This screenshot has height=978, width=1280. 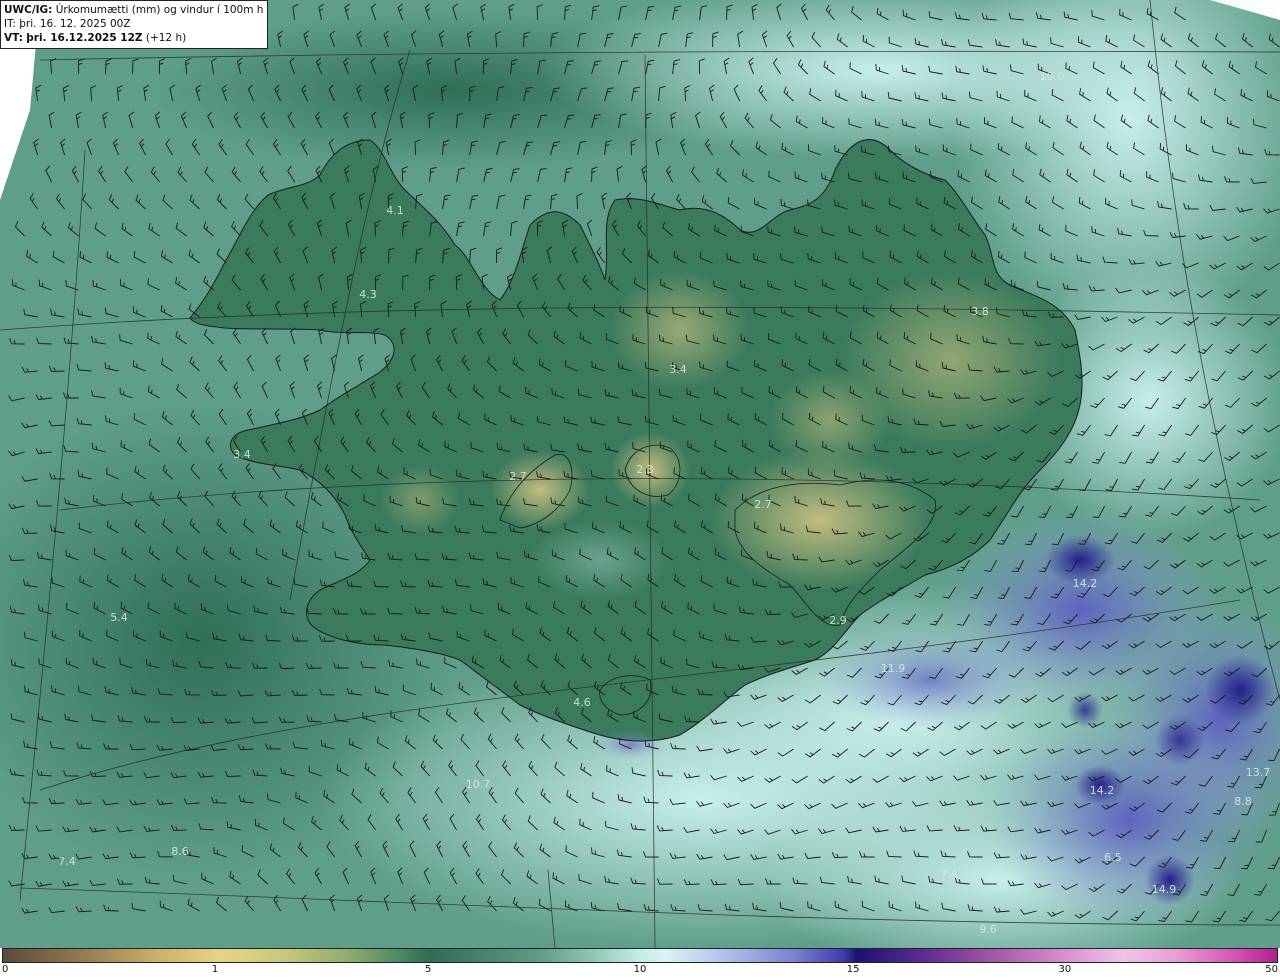 I want to click on valid-time-offset: (+12 h), so click(x=166, y=38).